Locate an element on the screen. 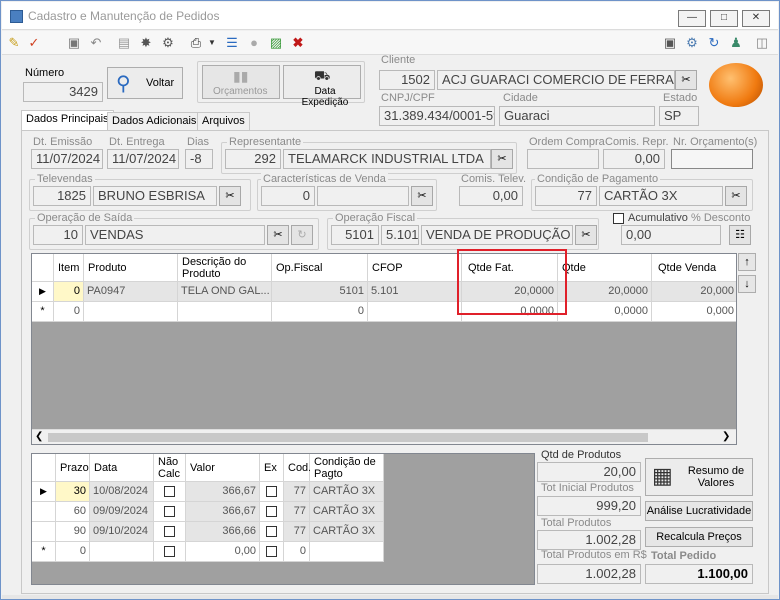 This screenshot has height=600, width=780. maximize-icon: □ is located at coordinates (724, 18).